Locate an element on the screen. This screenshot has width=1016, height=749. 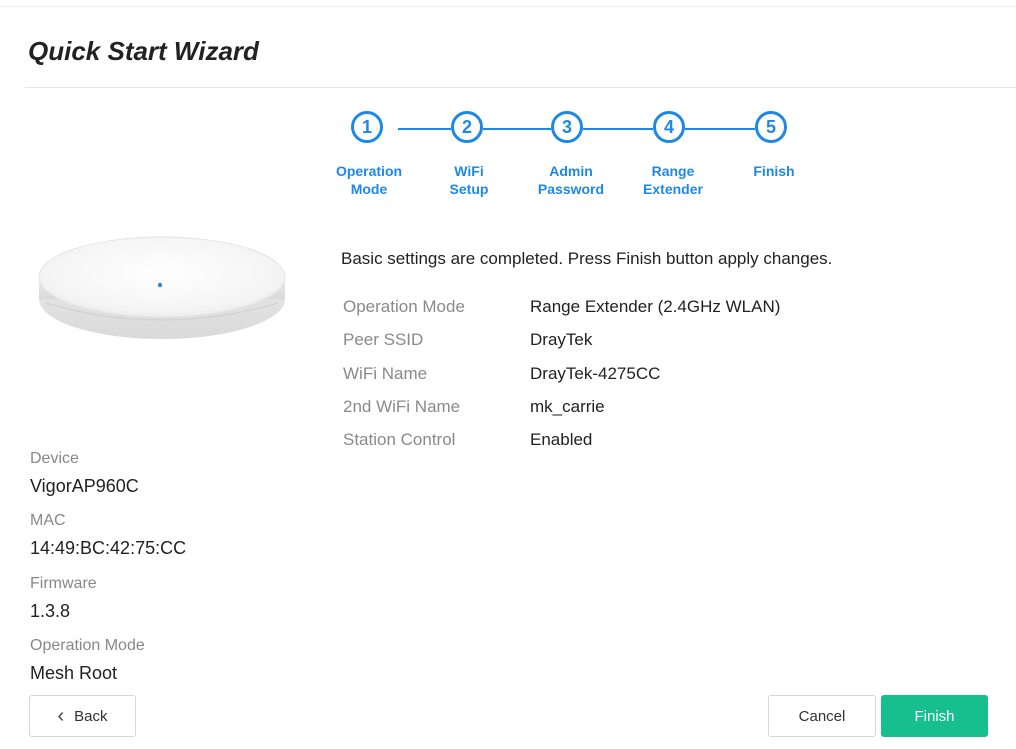
summary-key-station-control: Station Control is located at coordinates (399, 439).